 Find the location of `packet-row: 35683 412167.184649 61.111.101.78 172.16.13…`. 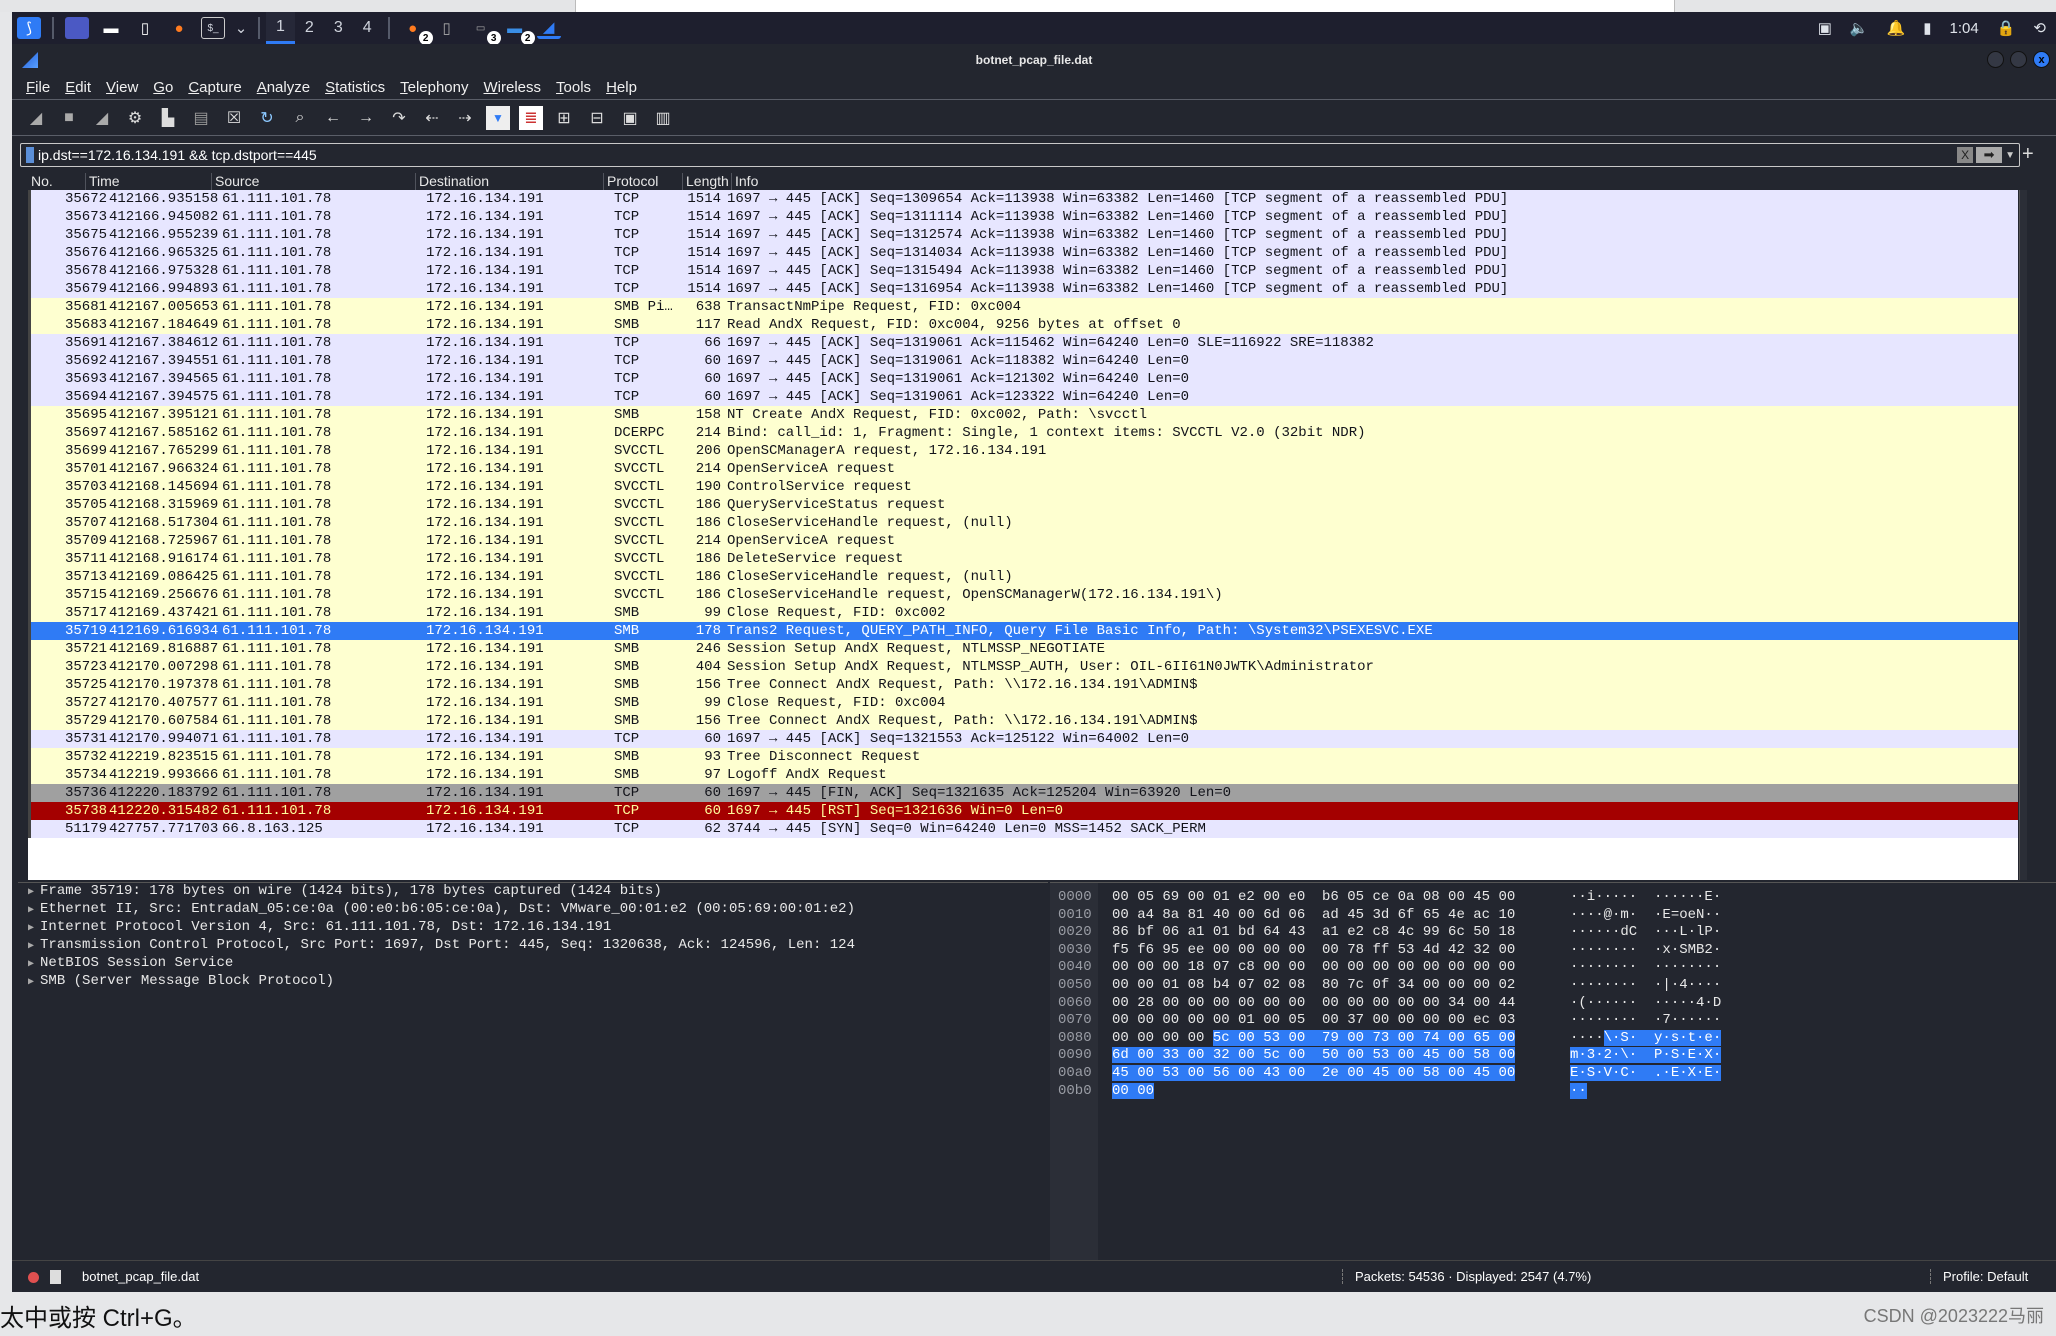

packet-row: 35683 412167.184649 61.111.101.78 172.16.13… is located at coordinates (1023, 325).